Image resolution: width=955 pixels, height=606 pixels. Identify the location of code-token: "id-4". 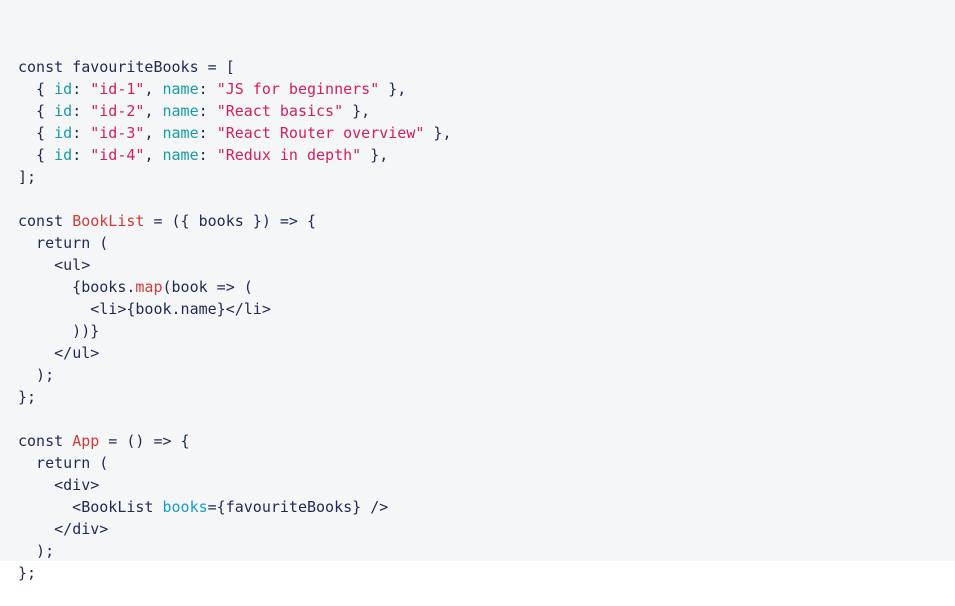
(117, 155).